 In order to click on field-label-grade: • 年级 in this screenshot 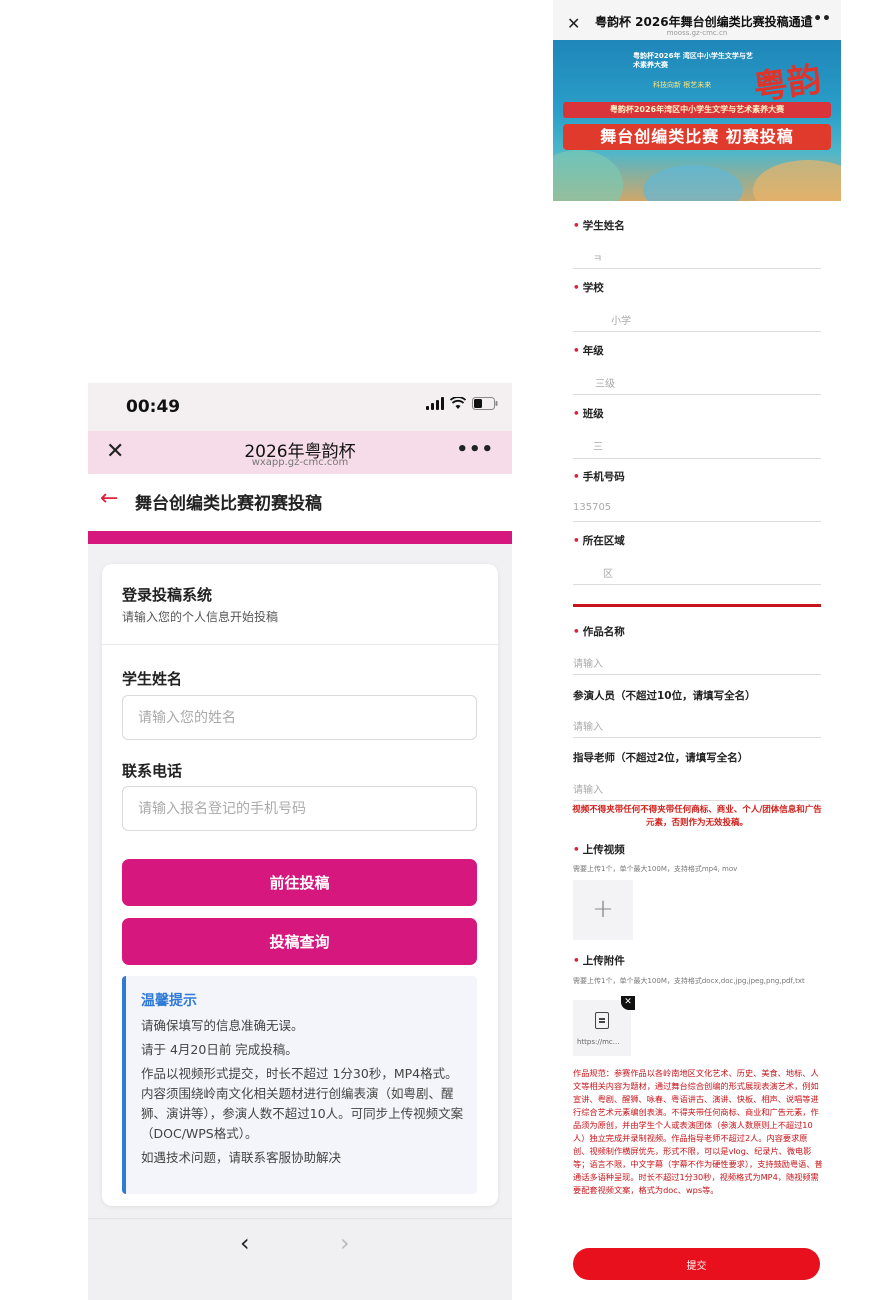, I will do `click(588, 351)`.